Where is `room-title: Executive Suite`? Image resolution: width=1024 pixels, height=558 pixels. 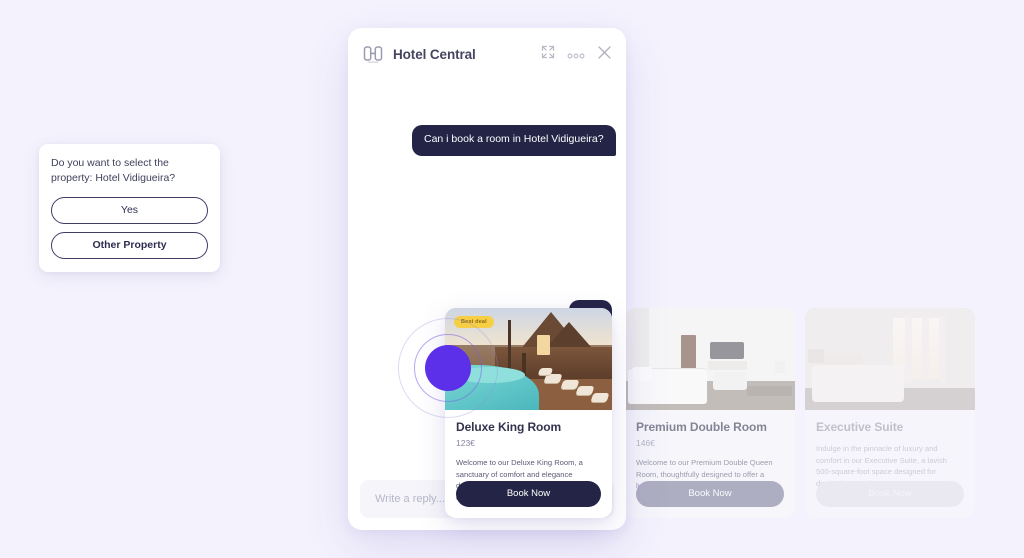
room-title: Executive Suite is located at coordinates (860, 427).